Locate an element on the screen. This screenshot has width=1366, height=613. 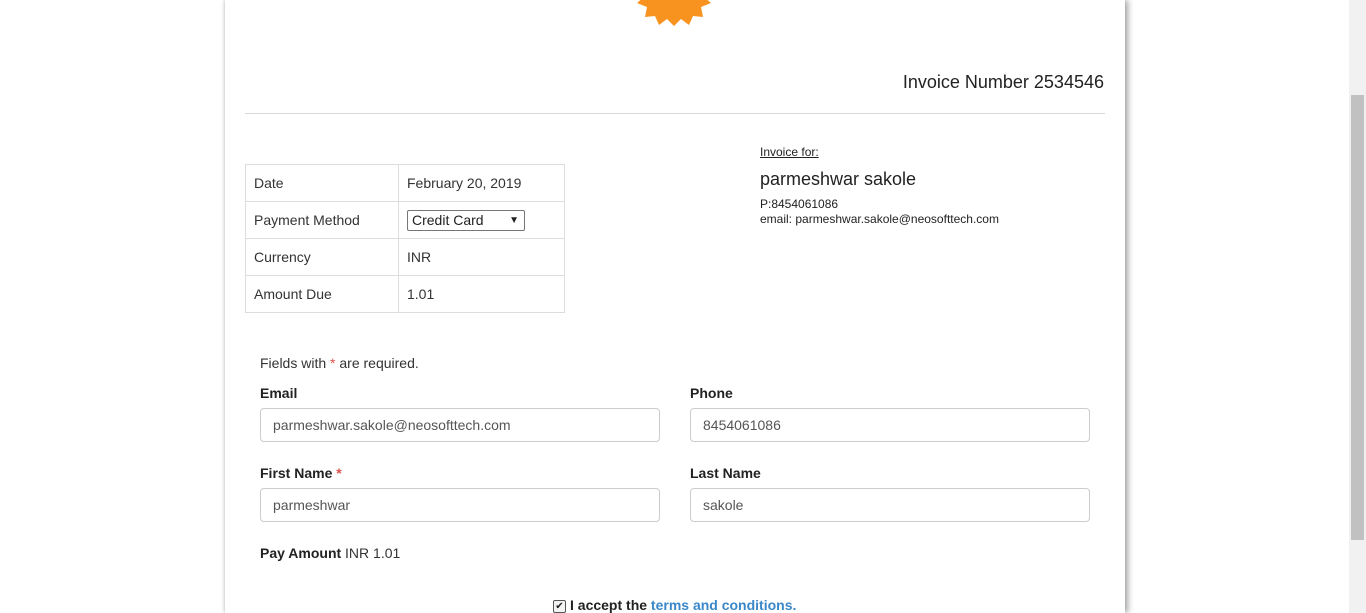
first-name-label-wrap: First Name * is located at coordinates (460, 473).